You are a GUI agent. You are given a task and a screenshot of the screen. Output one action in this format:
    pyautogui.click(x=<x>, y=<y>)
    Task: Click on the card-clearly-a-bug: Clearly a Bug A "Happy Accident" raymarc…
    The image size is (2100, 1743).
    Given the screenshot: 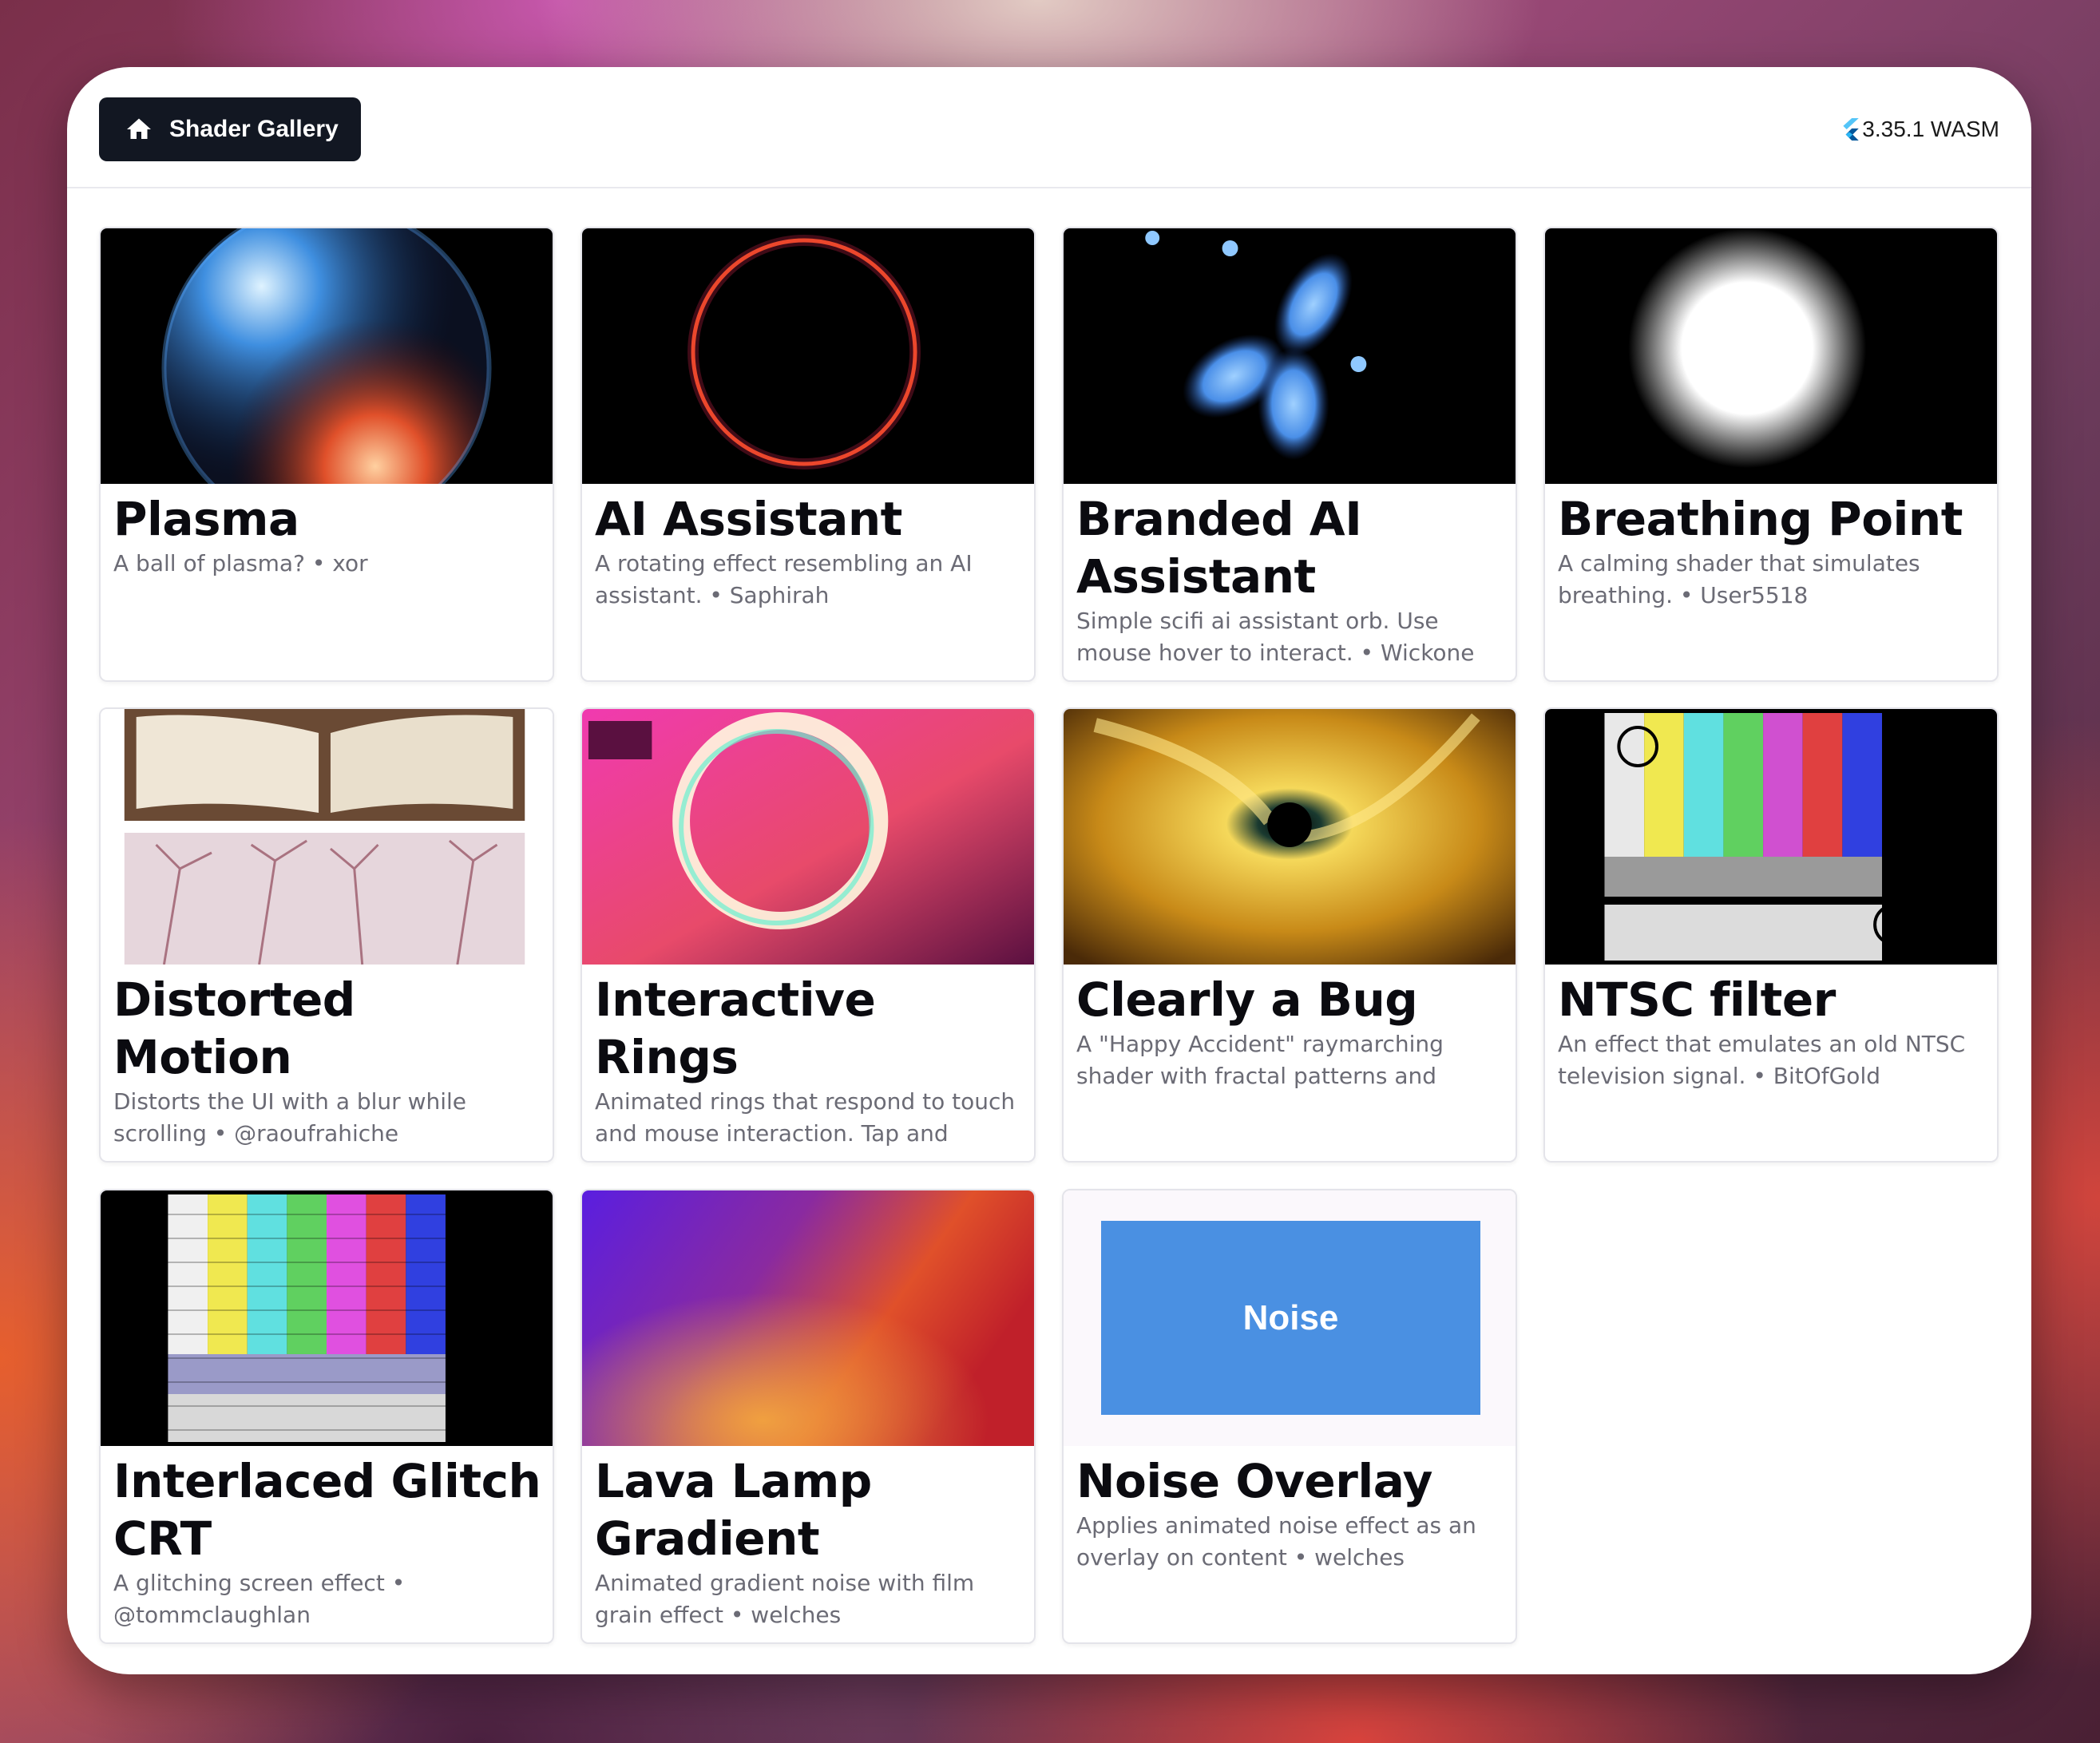 What is the action you would take?
    pyautogui.click(x=1289, y=935)
    